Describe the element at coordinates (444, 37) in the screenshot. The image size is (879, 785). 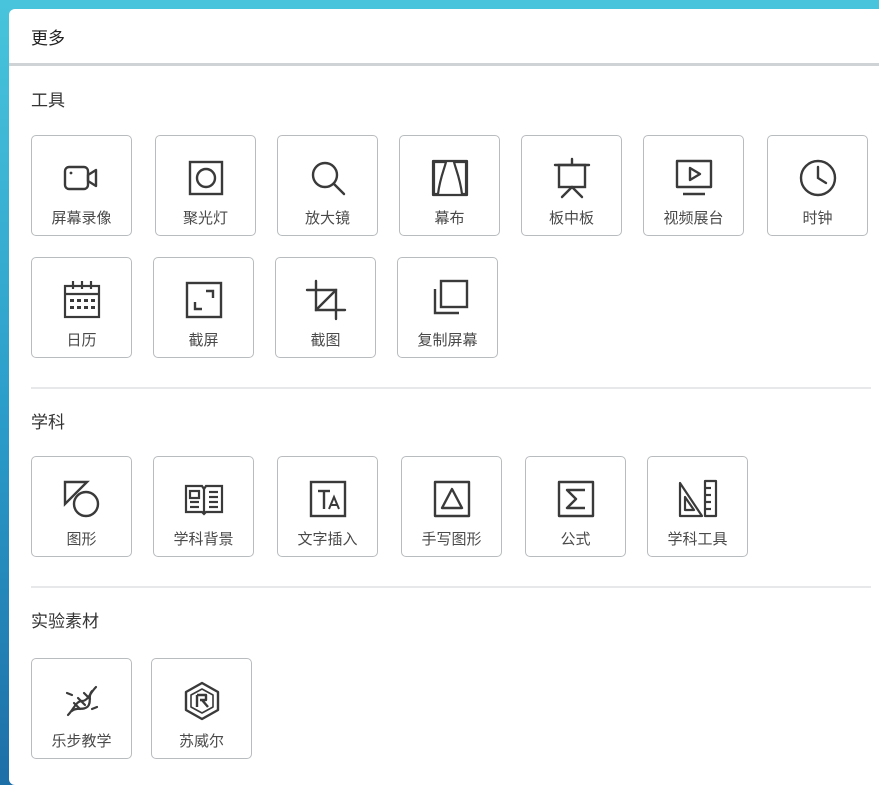
I see `panel-header: 更多` at that location.